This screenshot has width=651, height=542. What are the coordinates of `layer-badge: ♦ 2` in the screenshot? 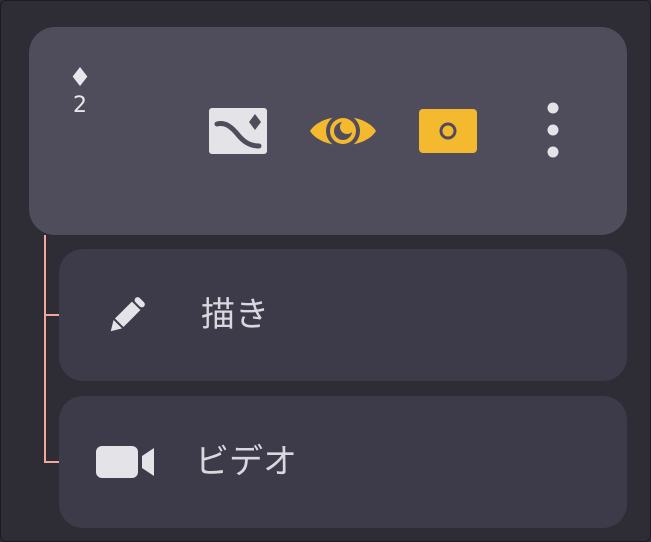 It's located at (80, 92).